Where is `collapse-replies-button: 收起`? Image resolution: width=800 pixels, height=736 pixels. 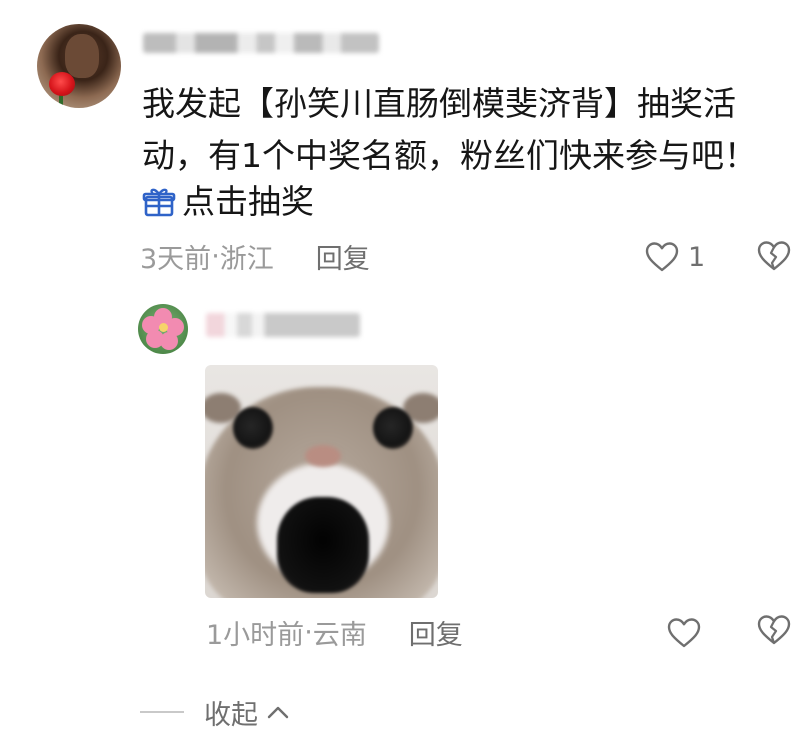
collapse-replies-button: 收起 is located at coordinates (215, 712).